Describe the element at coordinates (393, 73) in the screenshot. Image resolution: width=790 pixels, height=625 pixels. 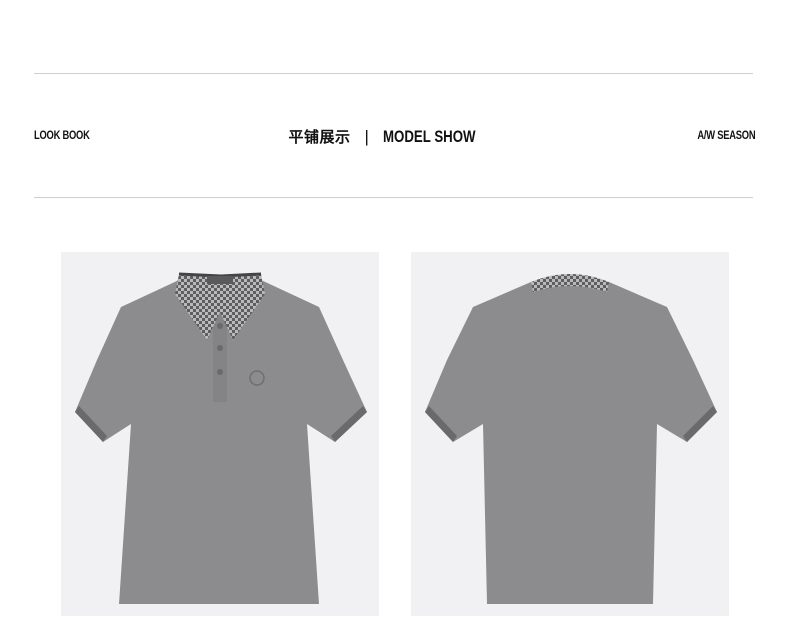
I see `top-divider` at that location.